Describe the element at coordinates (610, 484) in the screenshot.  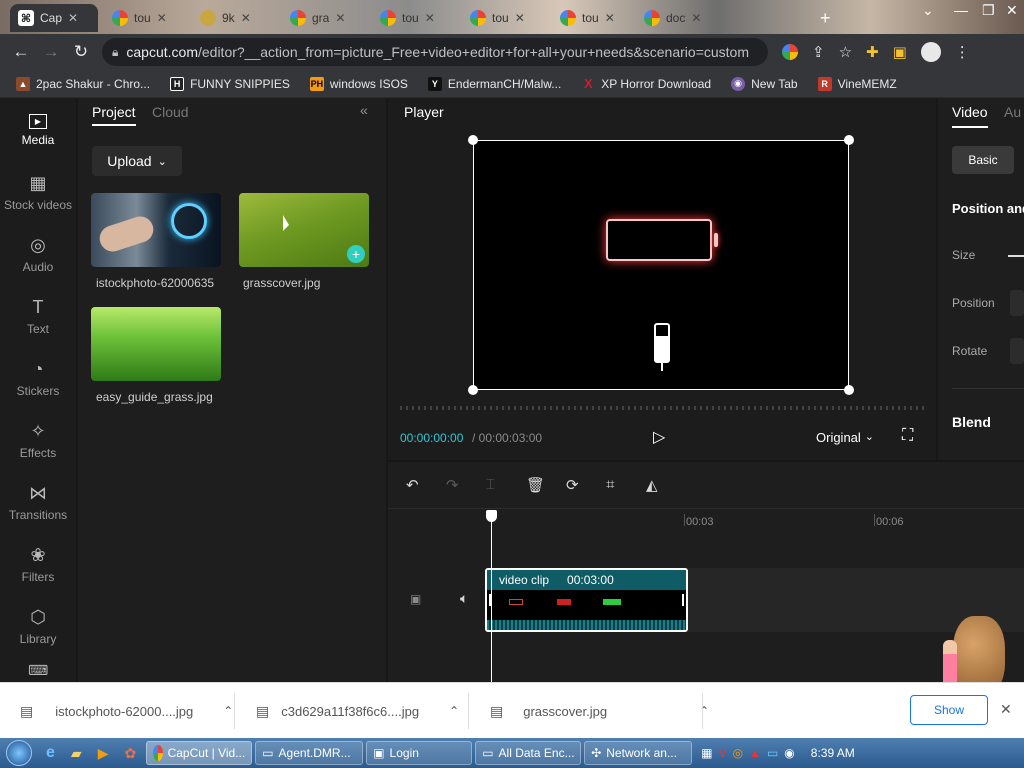
I see `crop-icon: ⌗` at that location.